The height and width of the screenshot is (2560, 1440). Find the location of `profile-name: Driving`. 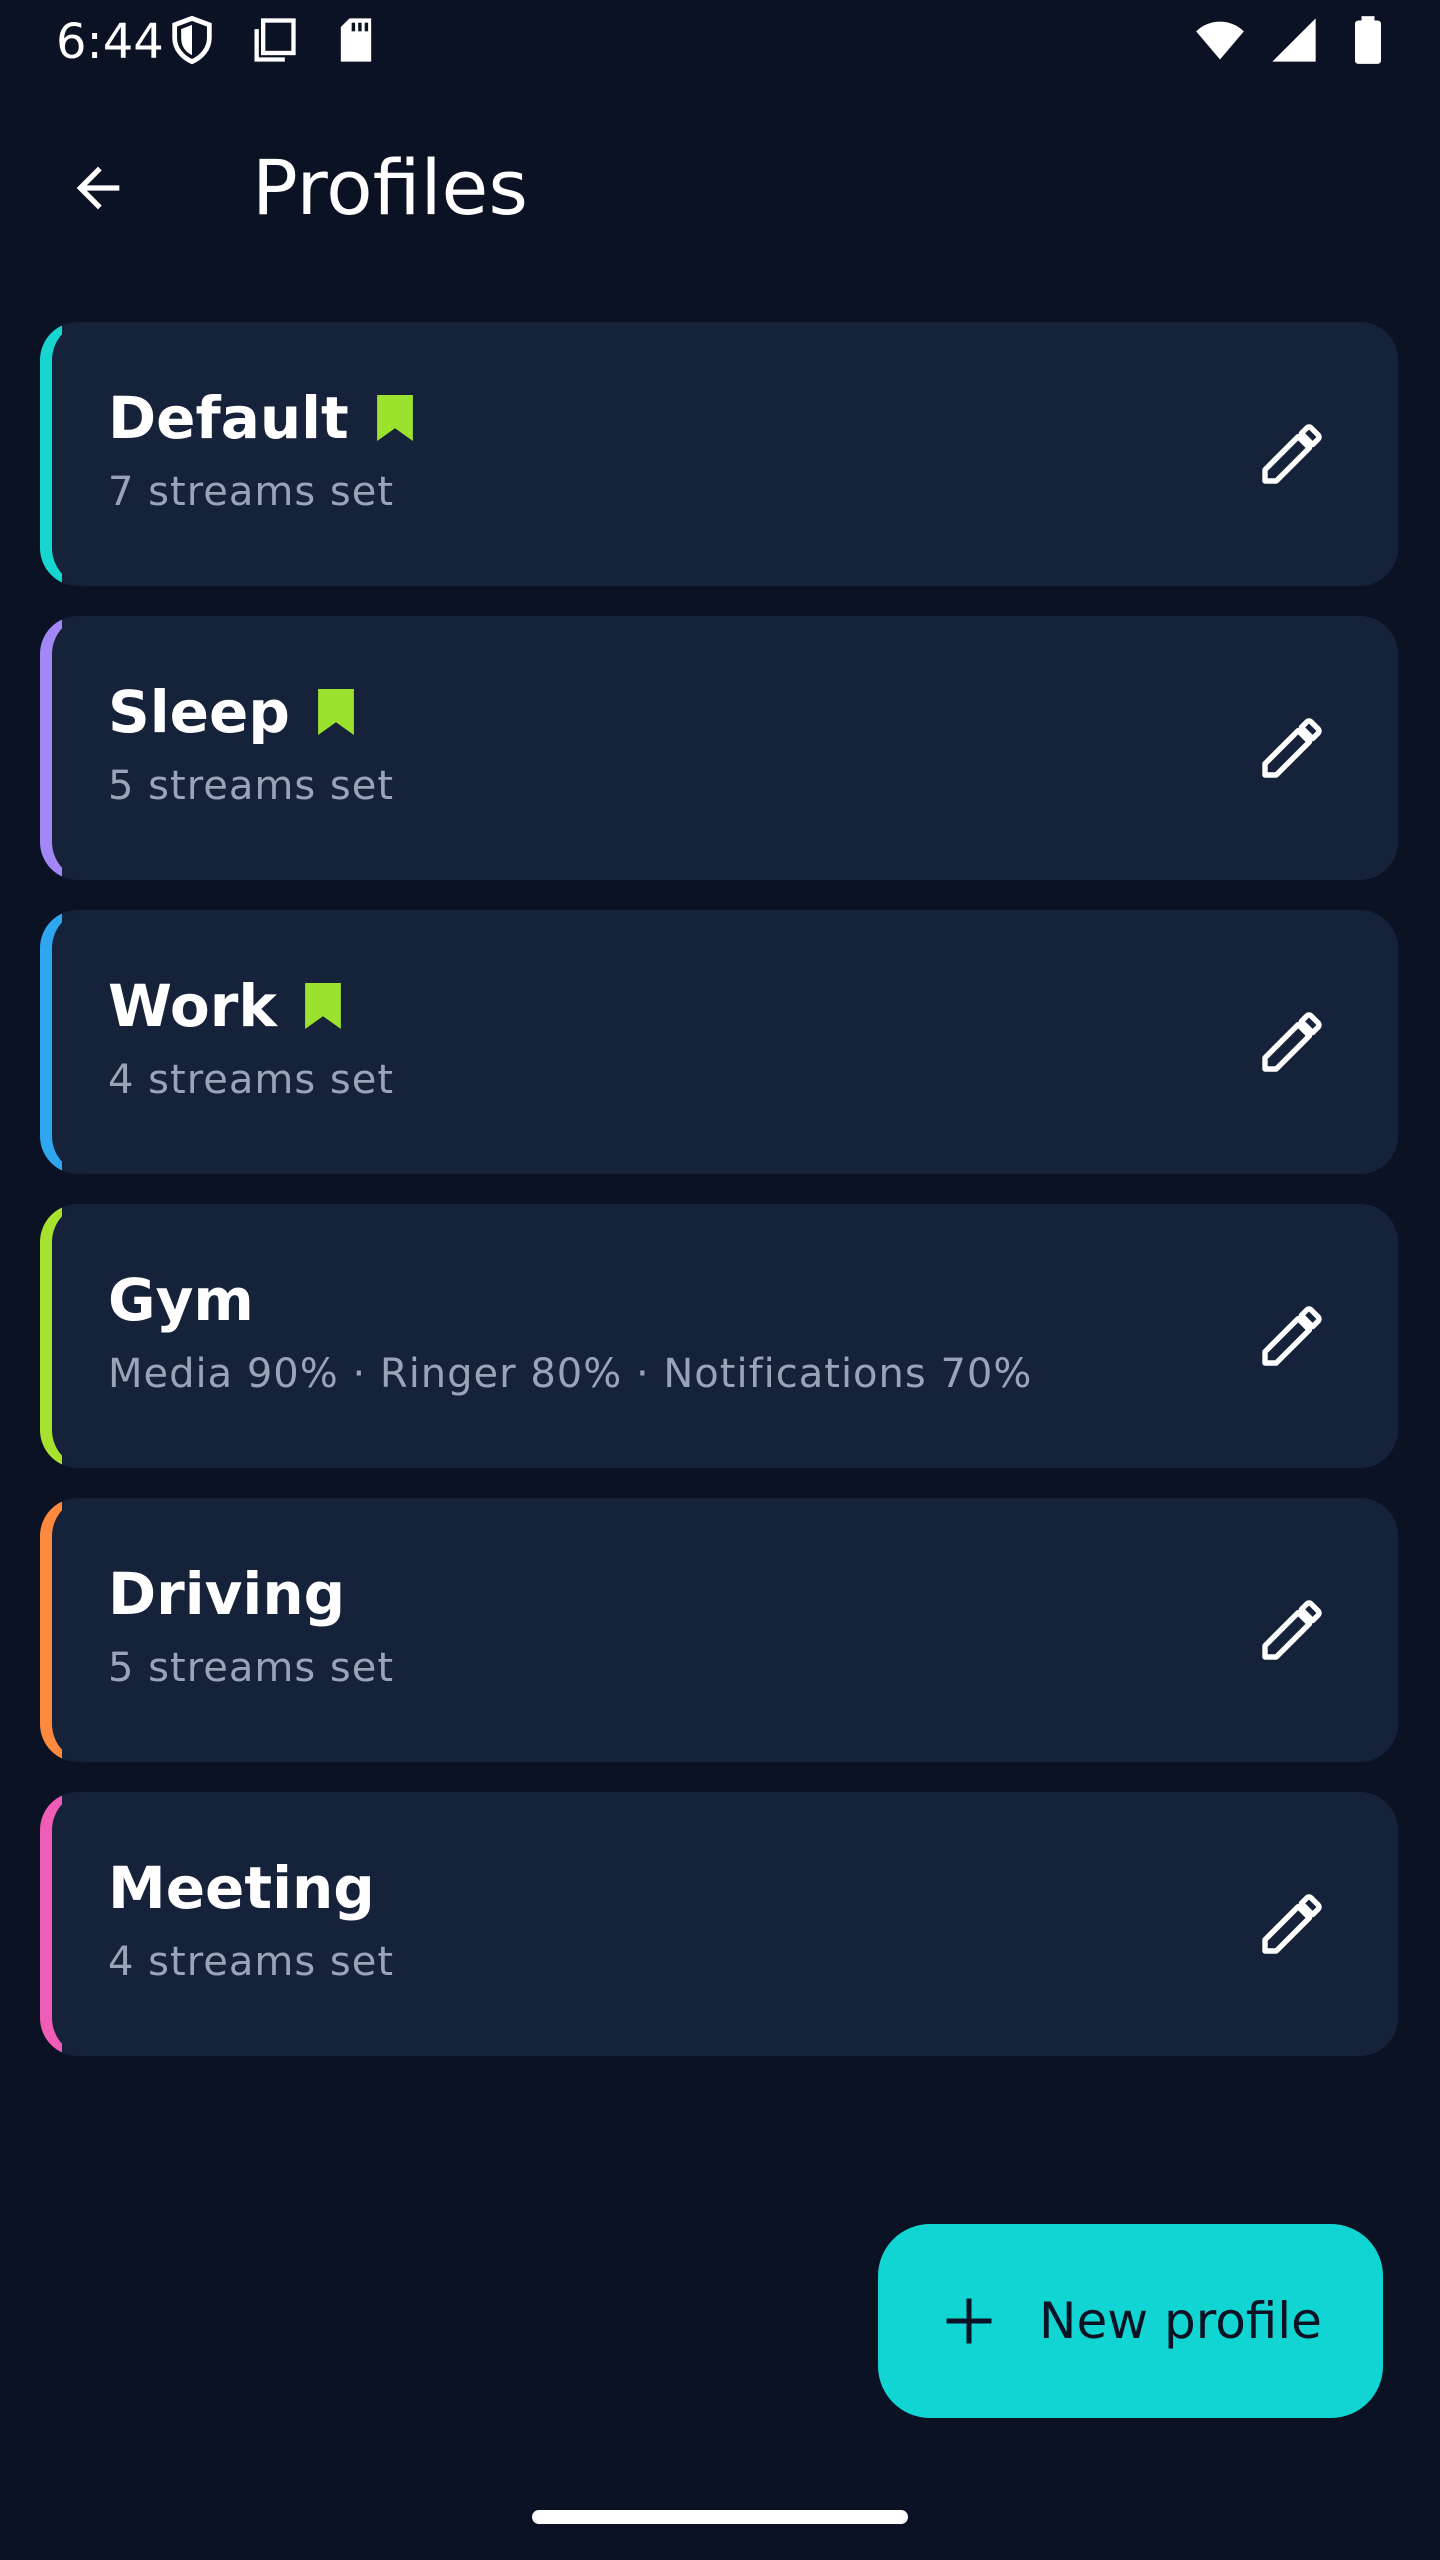

profile-name: Driving is located at coordinates (227, 1594).